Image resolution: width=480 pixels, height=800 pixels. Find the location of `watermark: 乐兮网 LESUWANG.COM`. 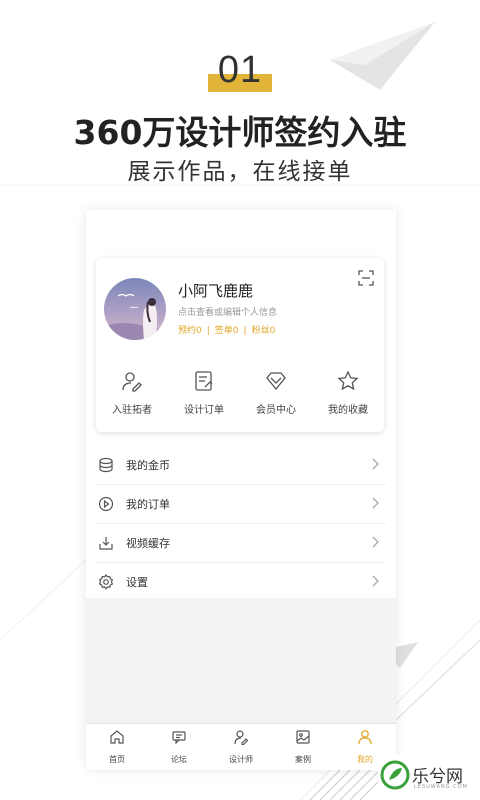

watermark: 乐兮网 LESUWANG.COM is located at coordinates (426, 775).